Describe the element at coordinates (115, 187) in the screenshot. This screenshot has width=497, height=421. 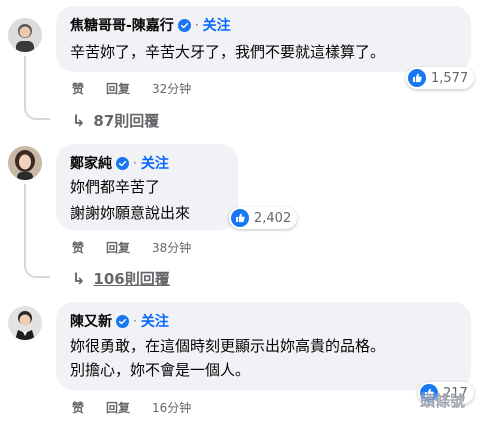
I see `comment-text: 妳們都辛苦了` at that location.